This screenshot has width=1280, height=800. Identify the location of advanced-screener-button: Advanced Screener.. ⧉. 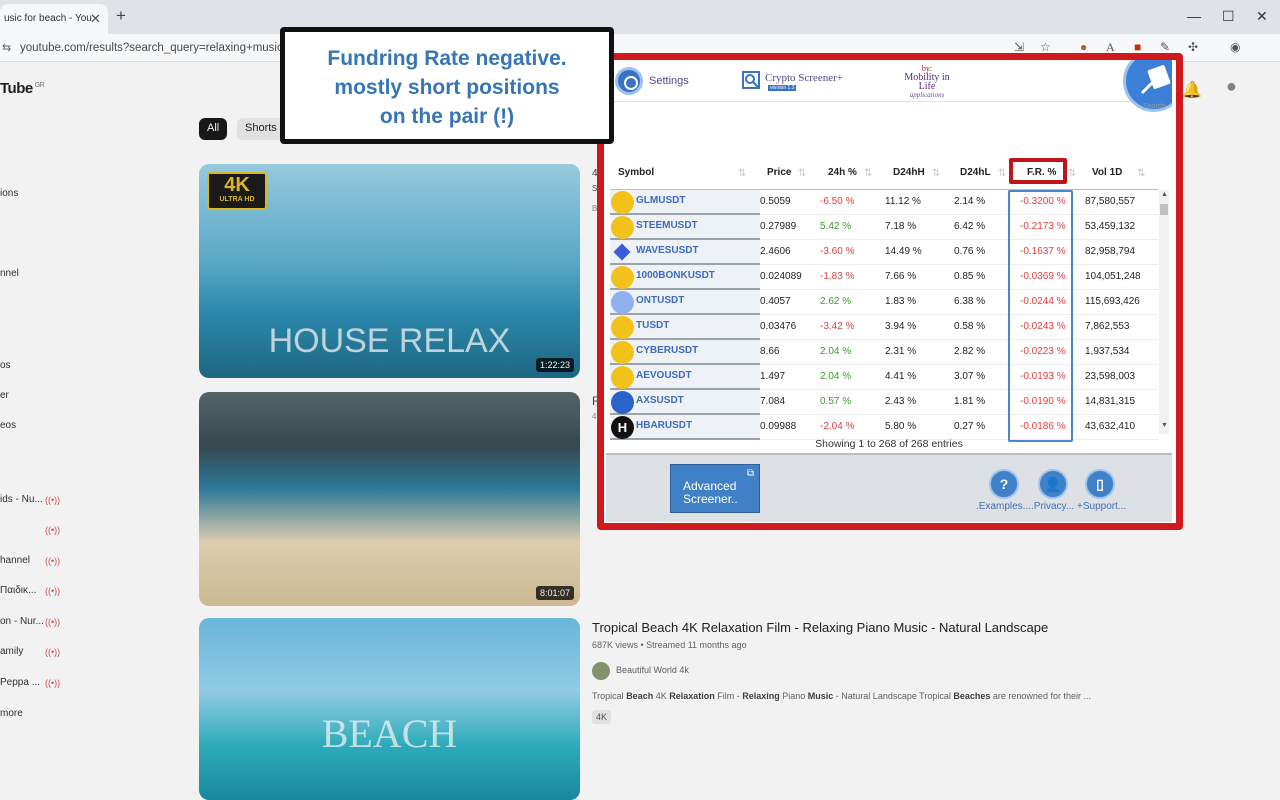
(715, 488).